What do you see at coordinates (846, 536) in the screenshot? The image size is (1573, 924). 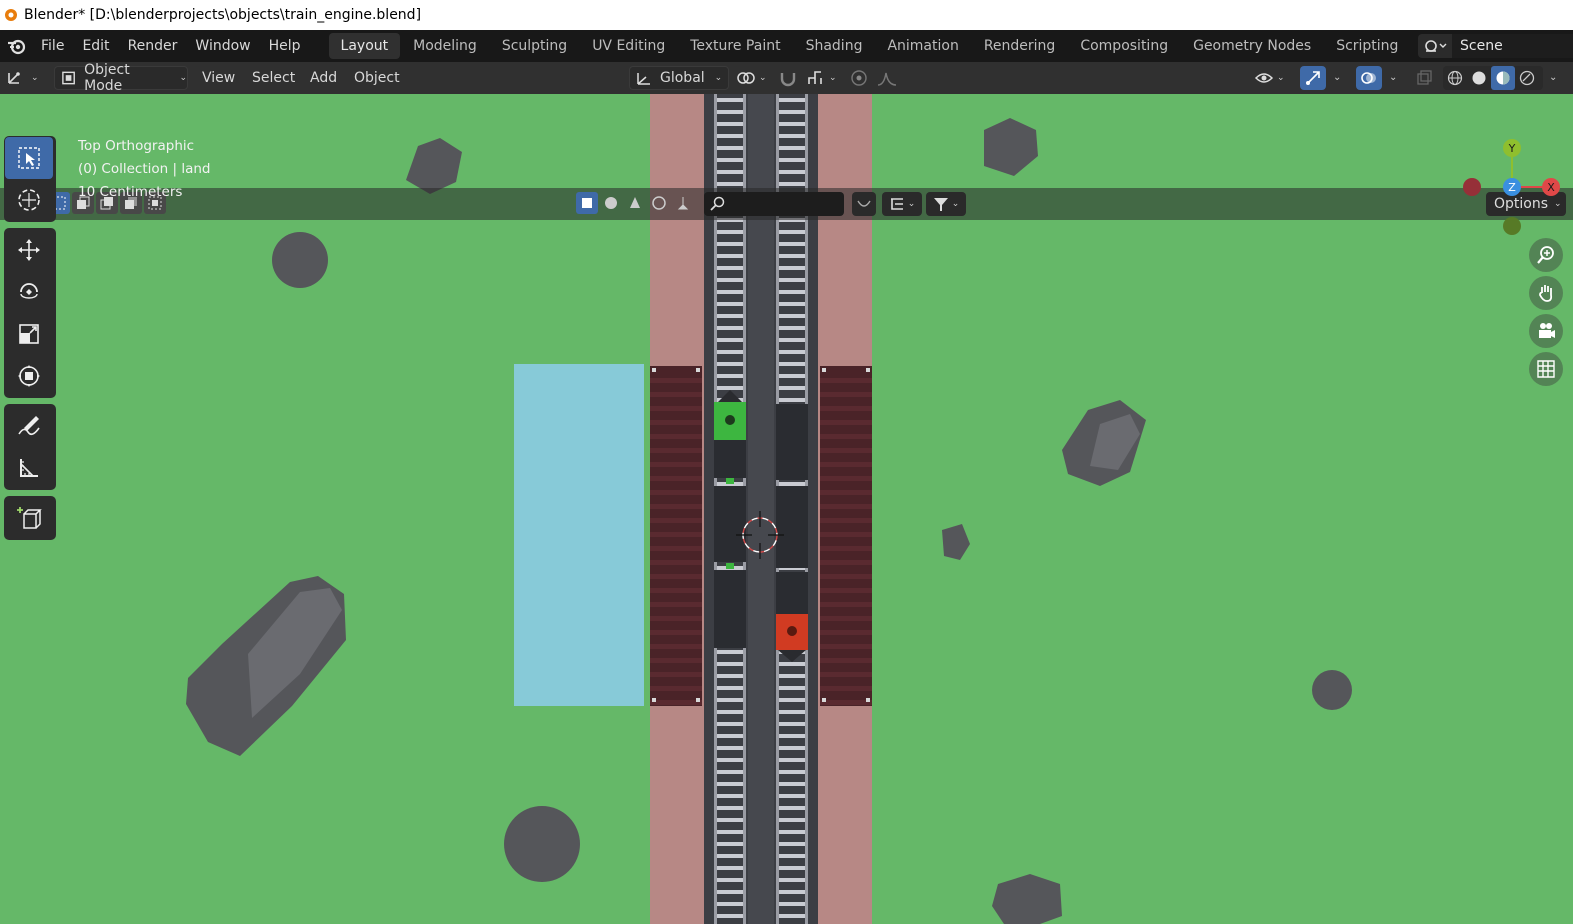 I see `bridge-right` at bounding box center [846, 536].